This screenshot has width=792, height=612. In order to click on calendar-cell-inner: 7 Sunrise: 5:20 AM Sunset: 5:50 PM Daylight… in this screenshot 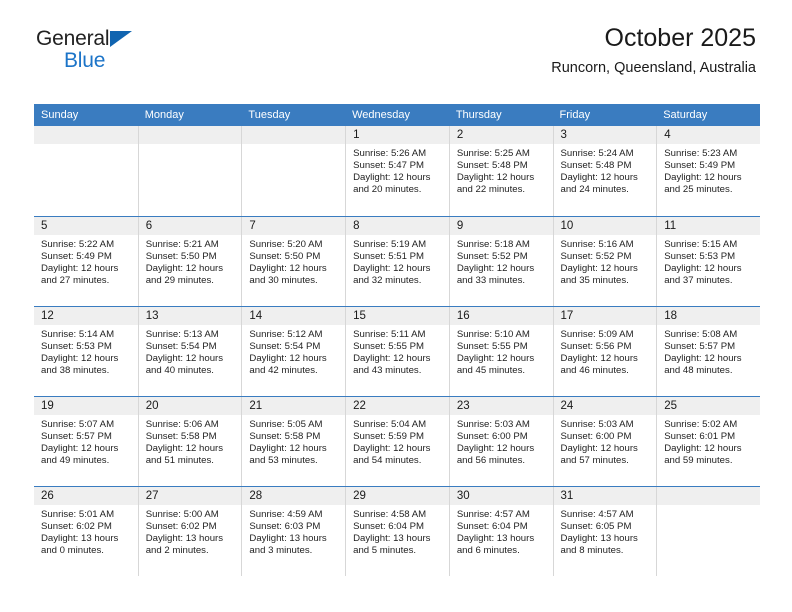, I will do `click(293, 261)`.